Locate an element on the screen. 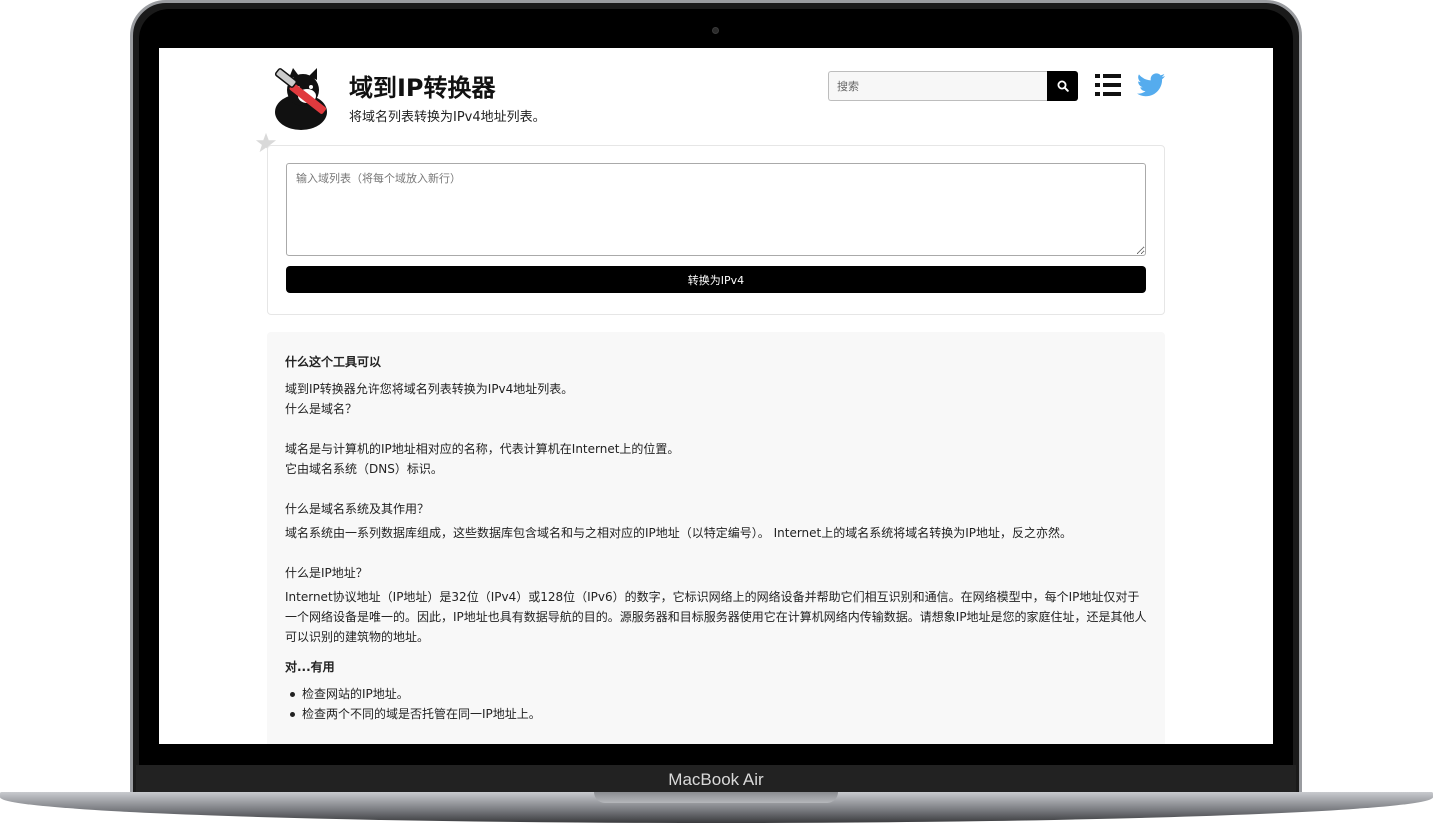  domain-answer-1: 域名是与计算机的IP地址相对应的名称，代表计算机在Internet上的位置。 is located at coordinates (482, 449).